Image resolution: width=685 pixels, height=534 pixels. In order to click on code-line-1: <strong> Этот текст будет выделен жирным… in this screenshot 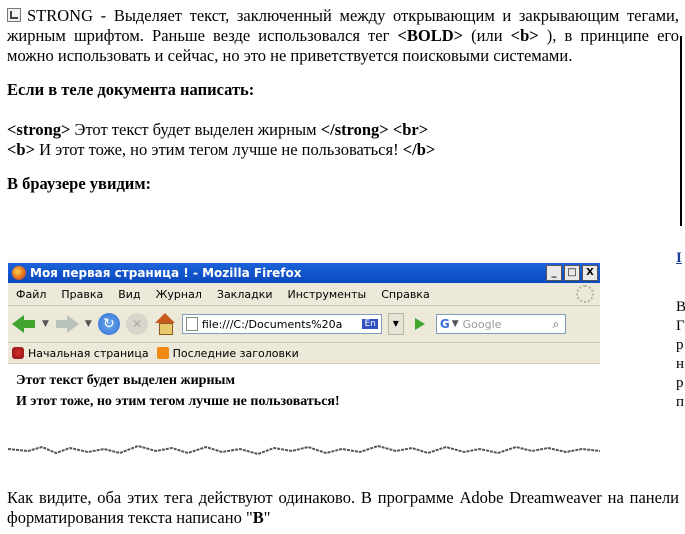, I will do `click(218, 129)`.